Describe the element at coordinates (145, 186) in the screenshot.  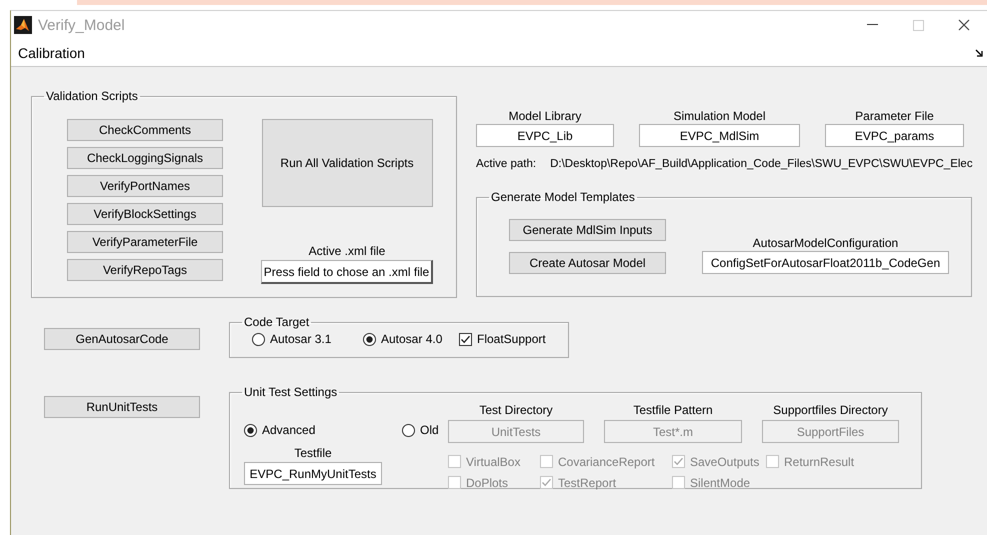
I see `script-button: VerifyPortNames` at that location.